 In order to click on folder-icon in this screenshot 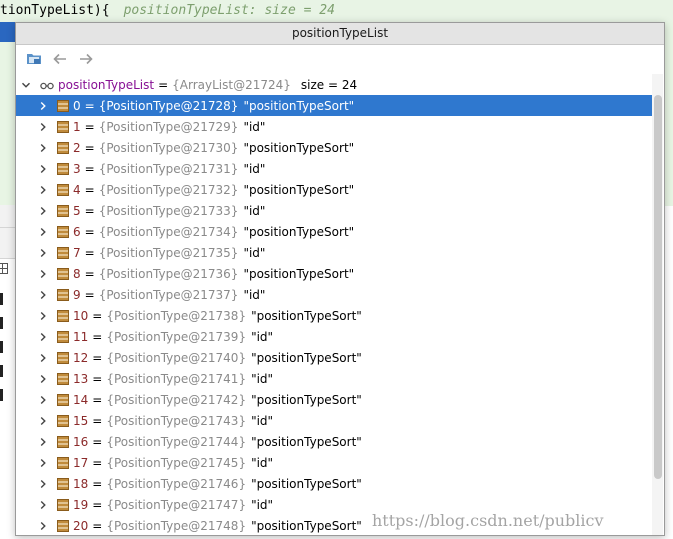, I will do `click(34, 59)`.